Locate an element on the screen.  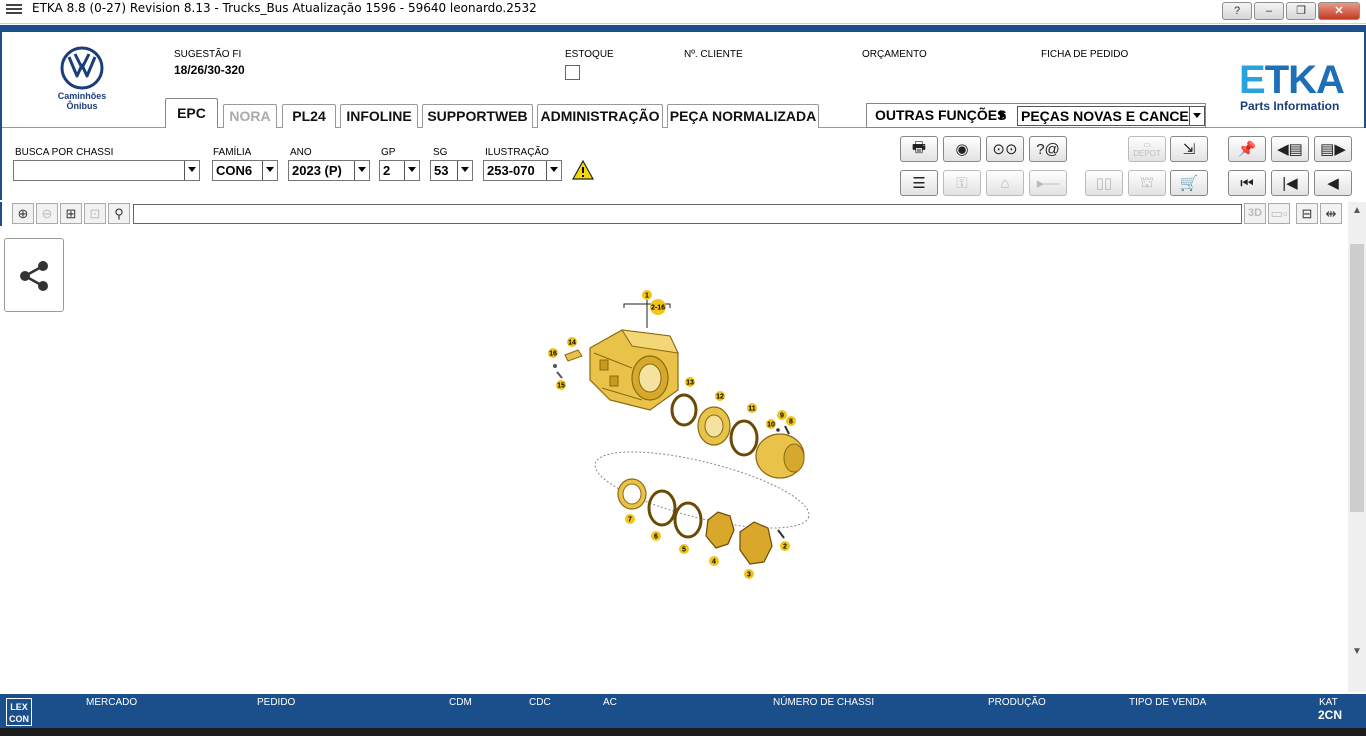
dealer-button: ⛫ is located at coordinates (1147, 183).